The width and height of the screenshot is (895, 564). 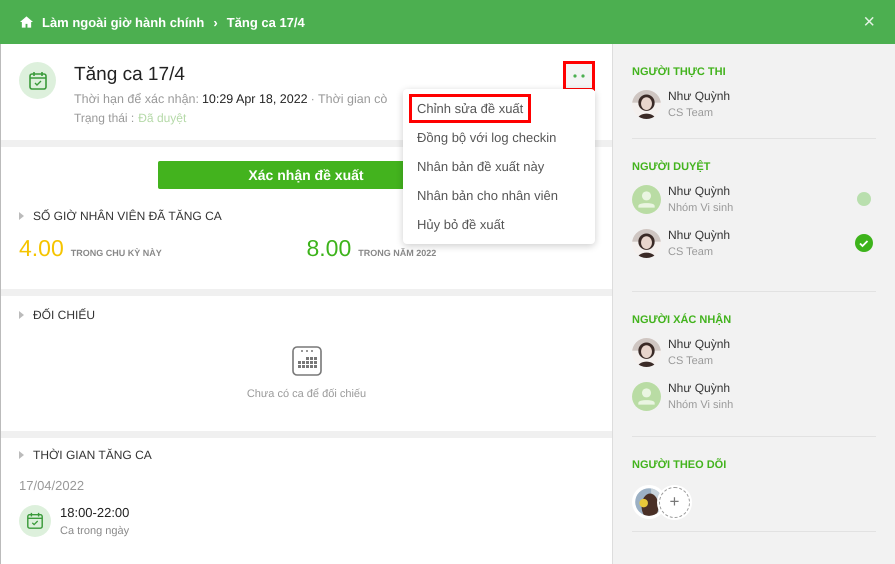 I want to click on menu-item: Đồng bộ với log checkin, so click(x=499, y=137).